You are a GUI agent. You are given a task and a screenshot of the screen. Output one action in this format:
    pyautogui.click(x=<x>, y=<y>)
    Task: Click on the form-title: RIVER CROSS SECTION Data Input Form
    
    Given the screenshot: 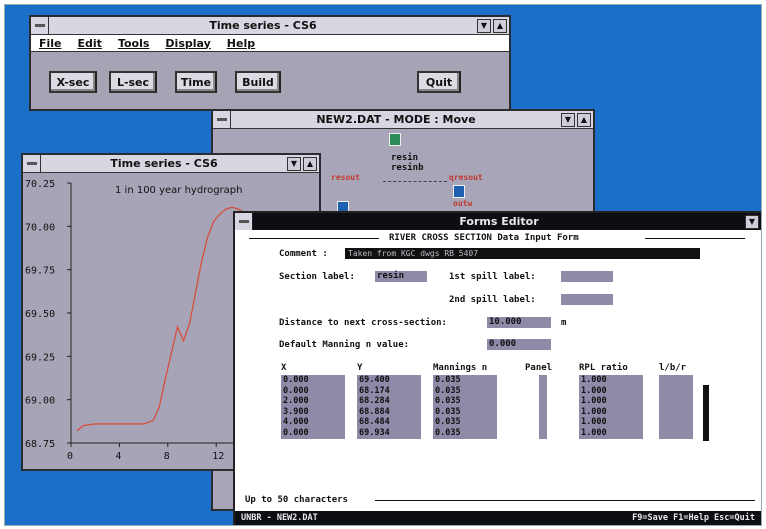 What is the action you would take?
    pyautogui.click(x=484, y=238)
    